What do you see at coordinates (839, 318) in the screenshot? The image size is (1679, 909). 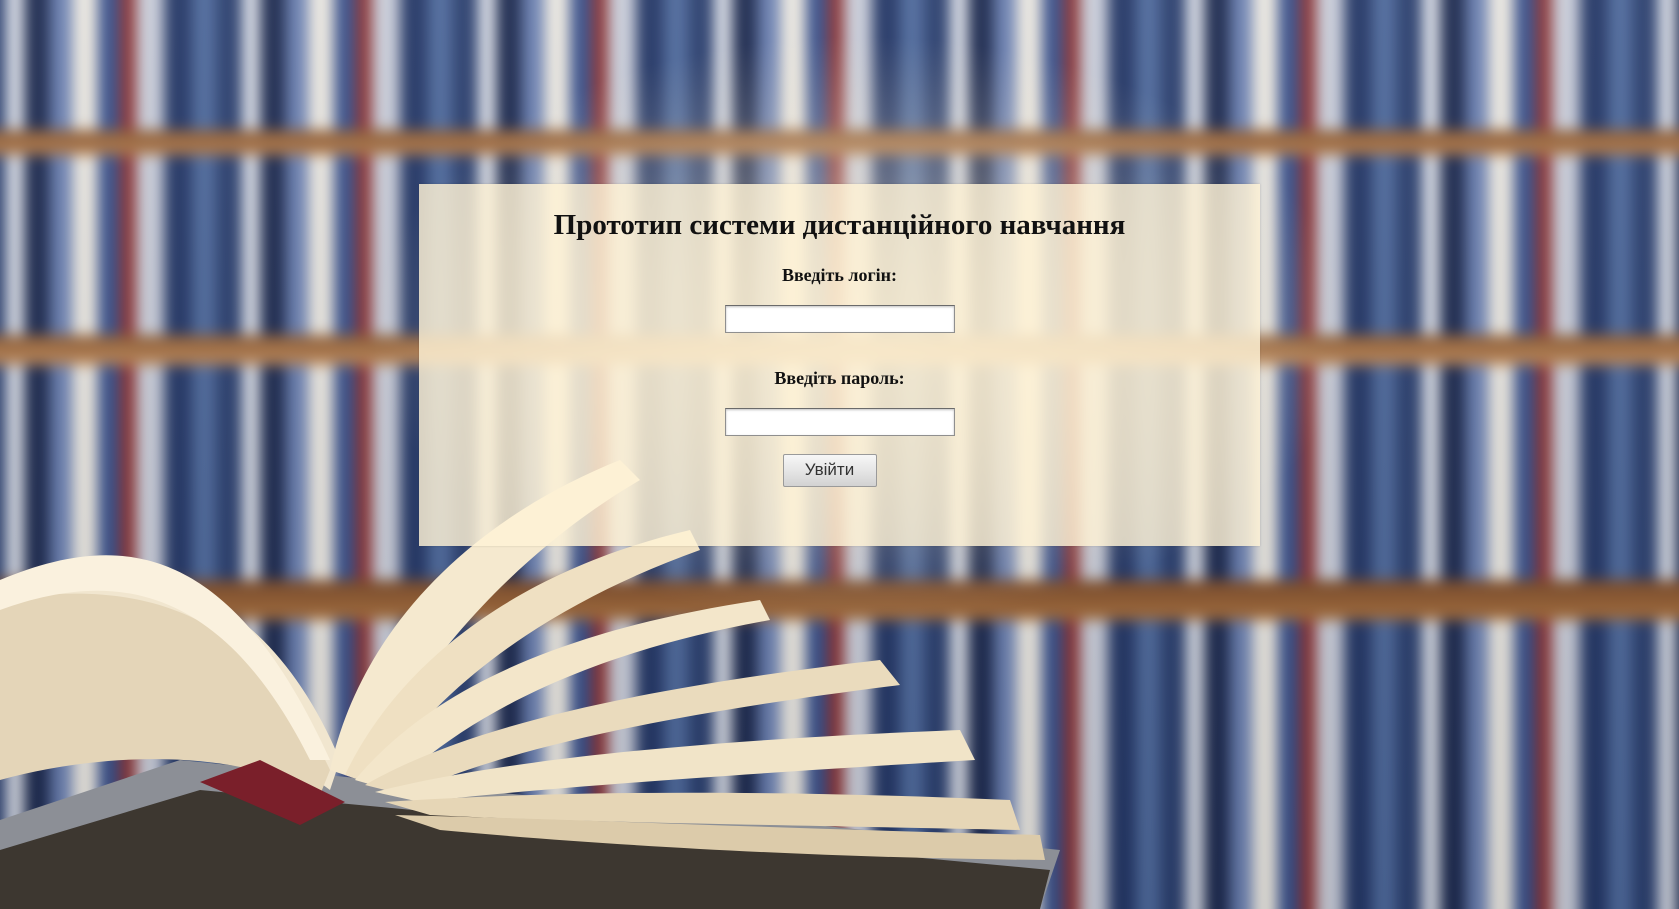 I see `login-input` at bounding box center [839, 318].